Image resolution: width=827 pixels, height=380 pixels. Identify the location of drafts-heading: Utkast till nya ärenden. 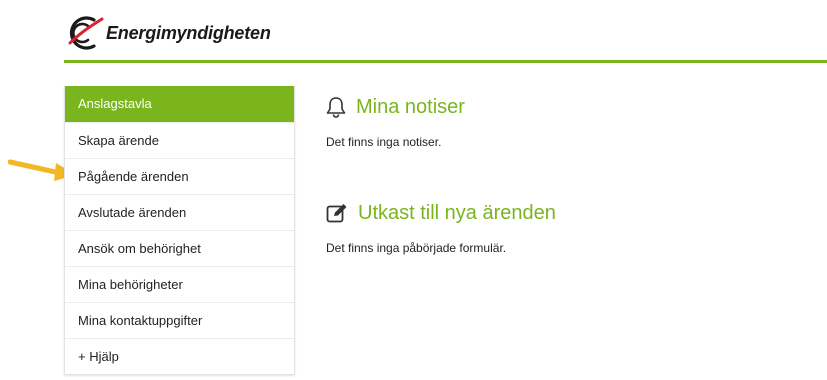
(457, 212).